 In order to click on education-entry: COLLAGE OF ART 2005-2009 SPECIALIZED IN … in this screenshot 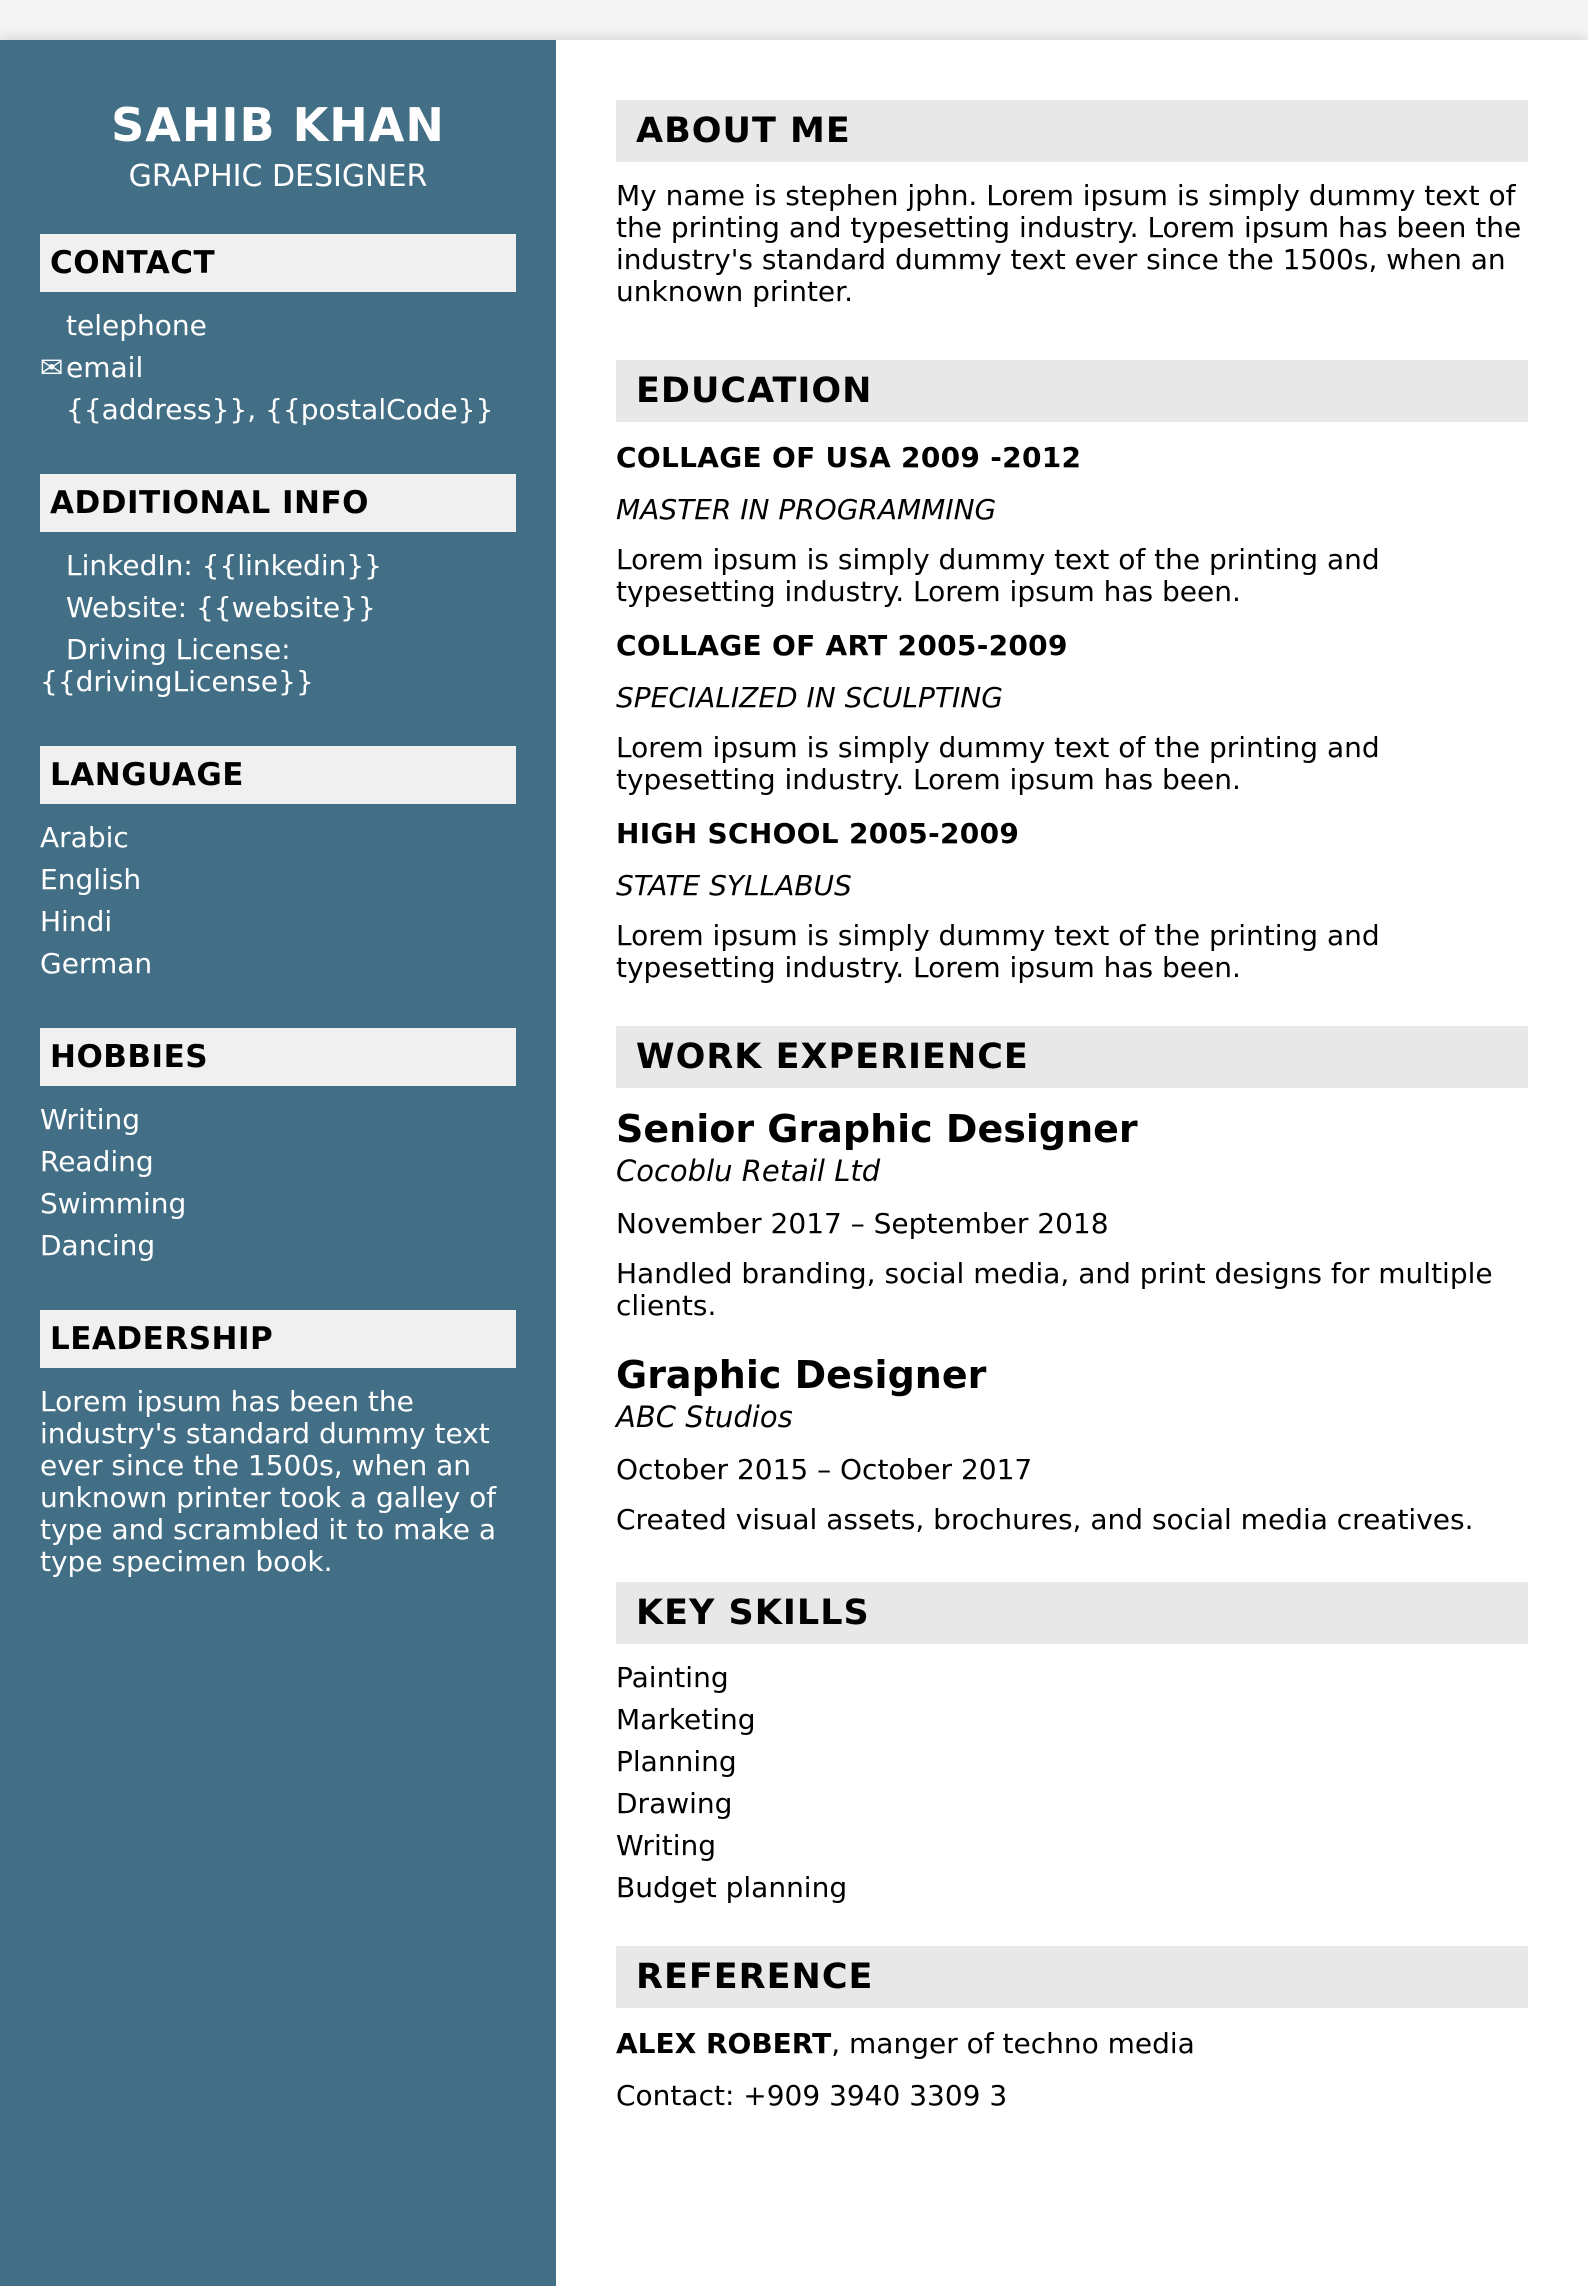, I will do `click(1072, 712)`.